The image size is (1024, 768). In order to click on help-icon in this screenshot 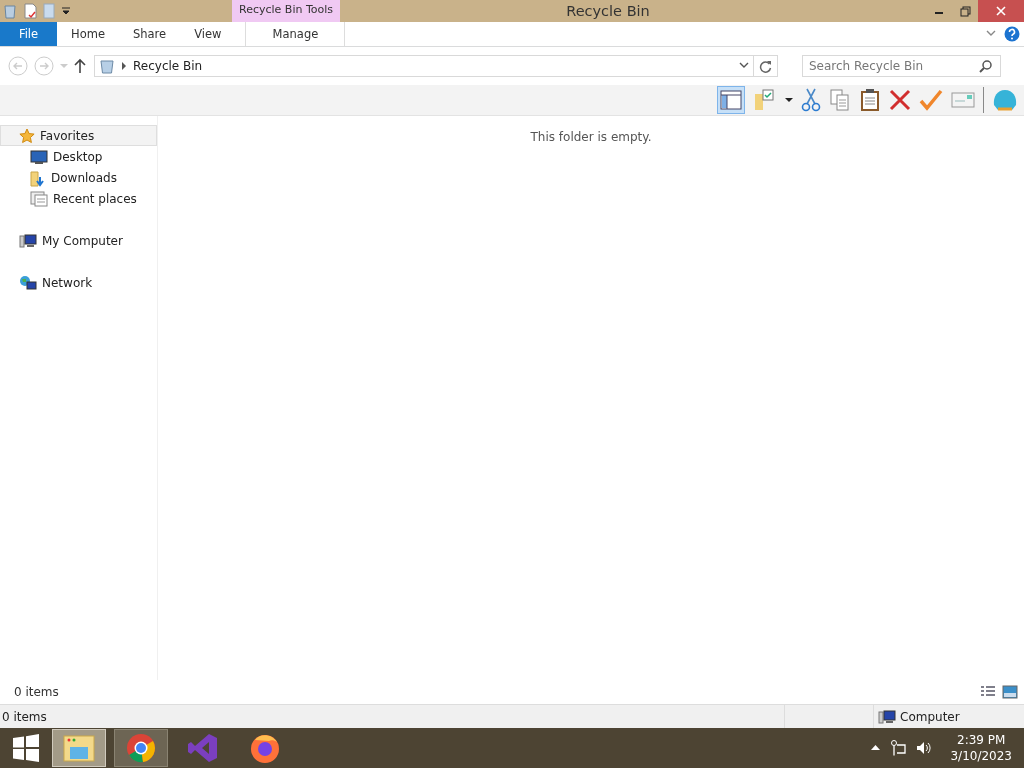, I will do `click(1012, 34)`.